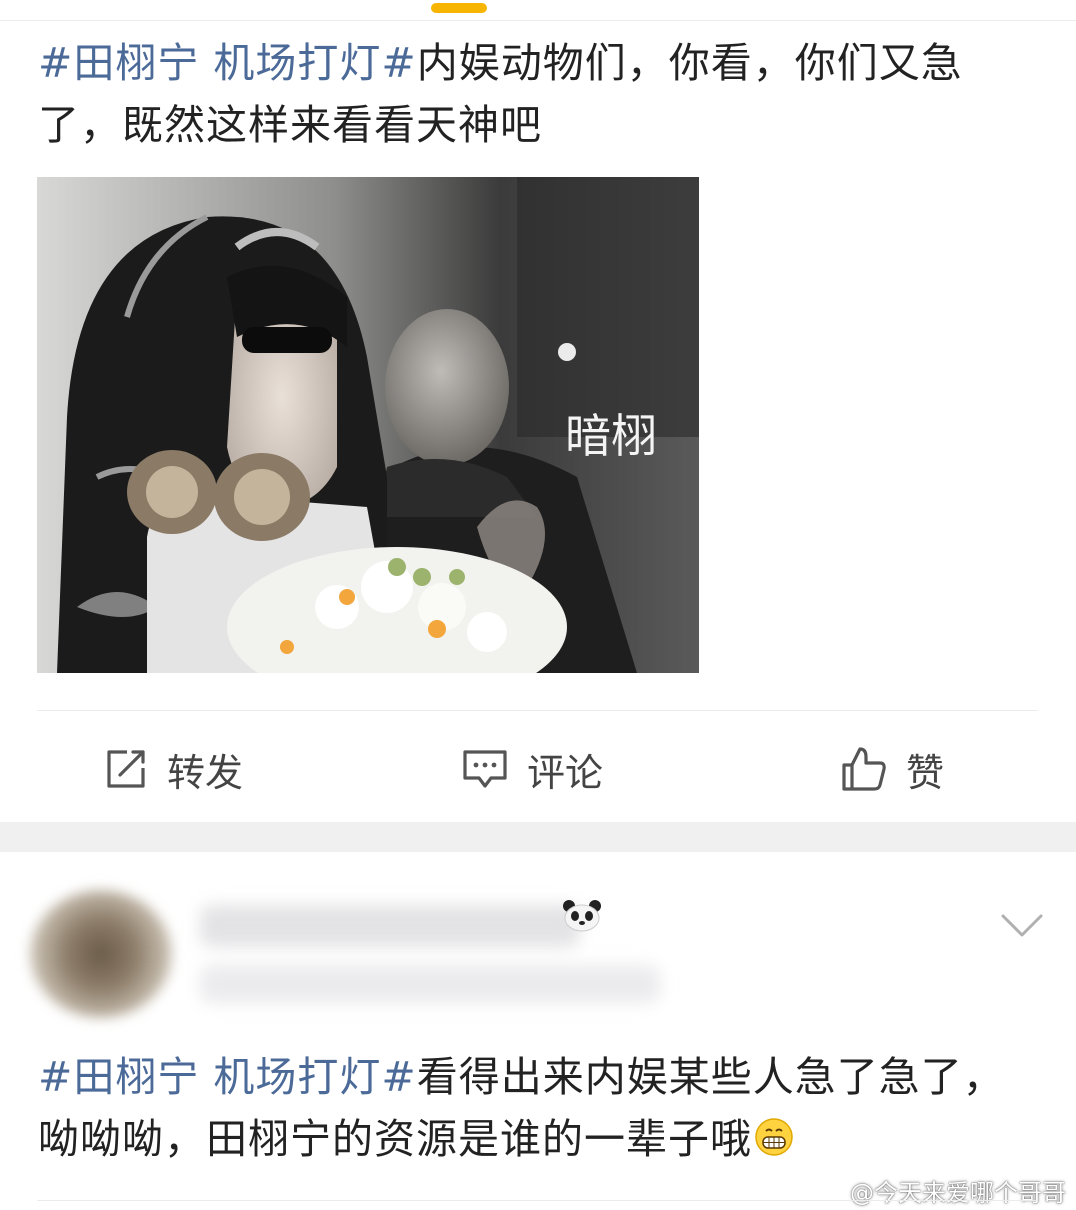 The image size is (1076, 1210). What do you see at coordinates (864, 769) in the screenshot?
I see `thumbs-up-icon` at bounding box center [864, 769].